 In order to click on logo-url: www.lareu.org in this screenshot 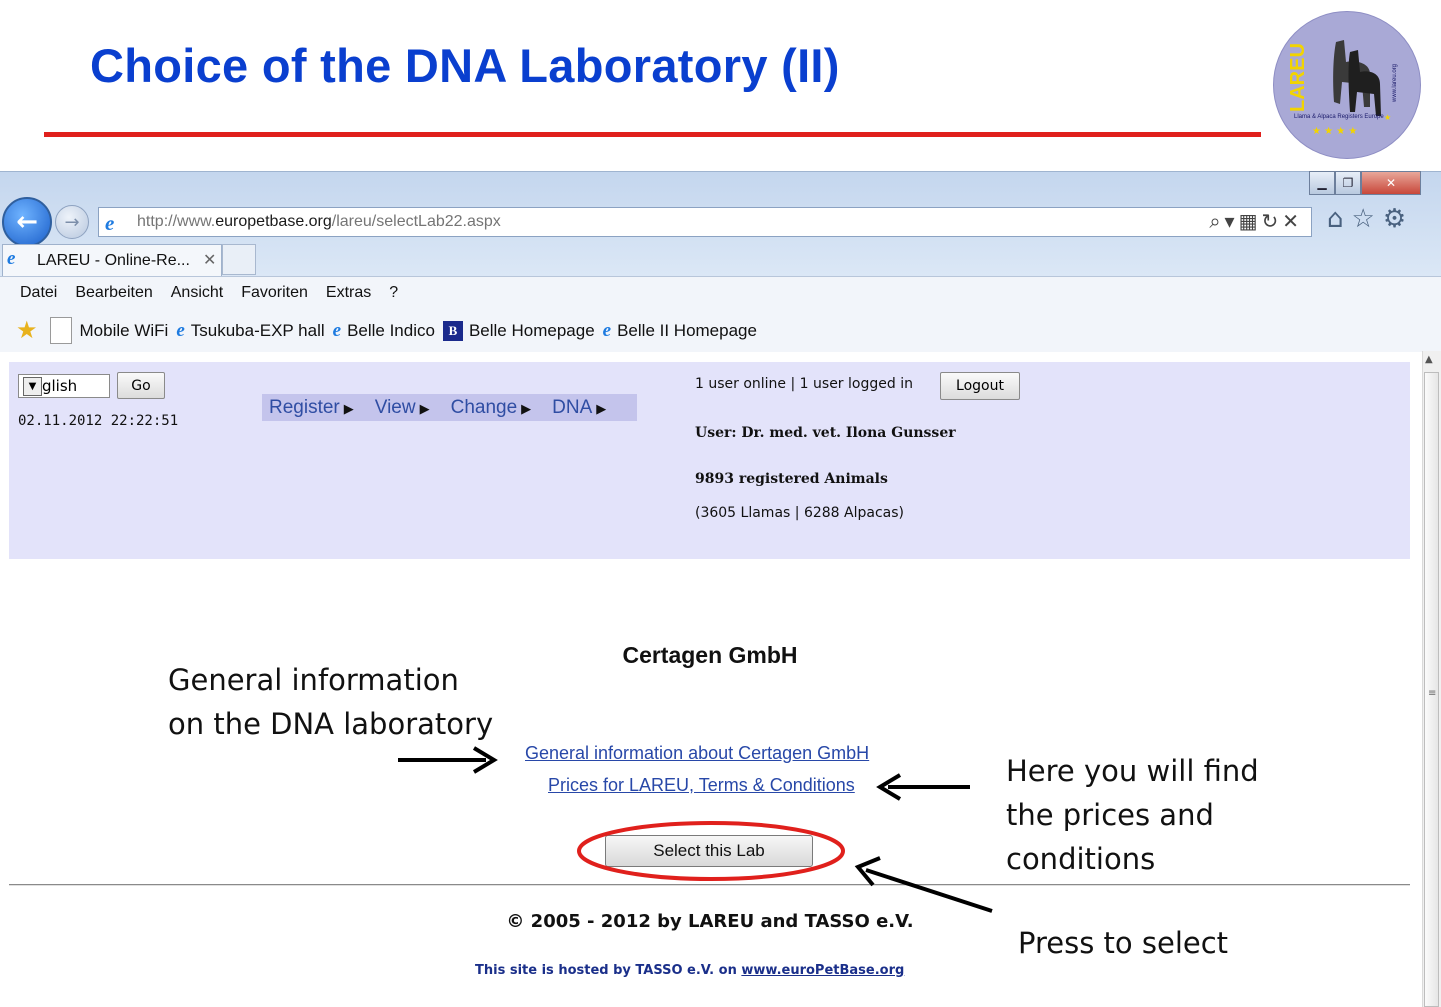, I will do `click(1395, 83)`.